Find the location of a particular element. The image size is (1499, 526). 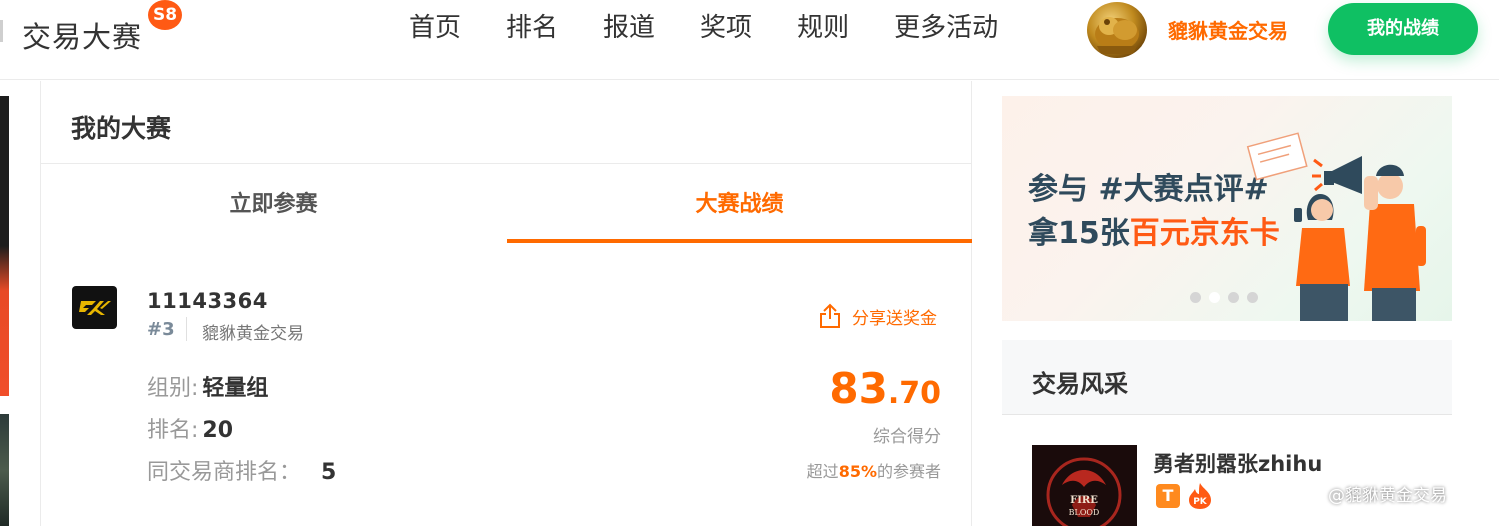

broker-rank-label: 同交易商排名： is located at coordinates (224, 472).